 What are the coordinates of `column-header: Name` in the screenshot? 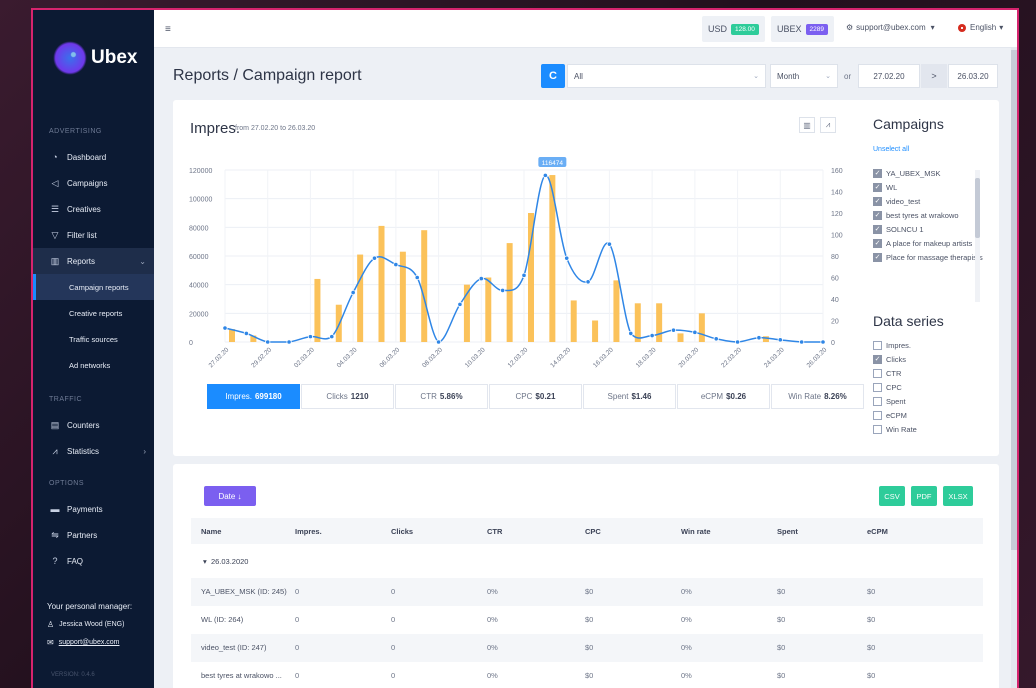 It's located at (211, 531).